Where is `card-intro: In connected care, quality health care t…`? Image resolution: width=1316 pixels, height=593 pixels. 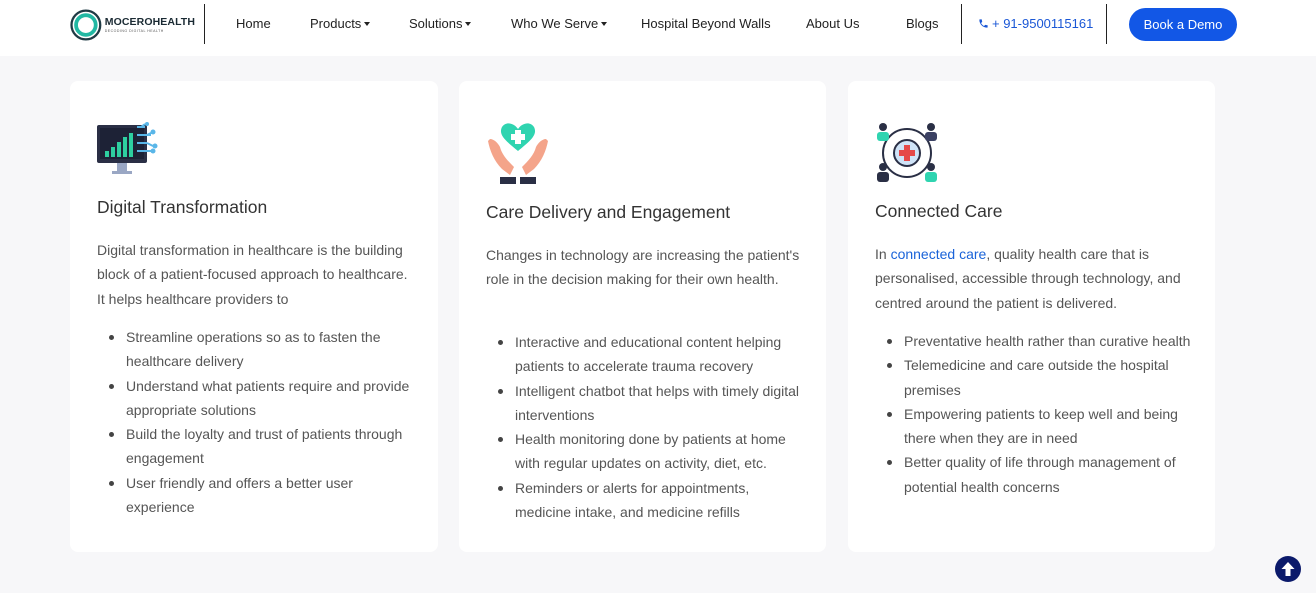 card-intro: In connected care, quality health care t… is located at coordinates (1035, 278).